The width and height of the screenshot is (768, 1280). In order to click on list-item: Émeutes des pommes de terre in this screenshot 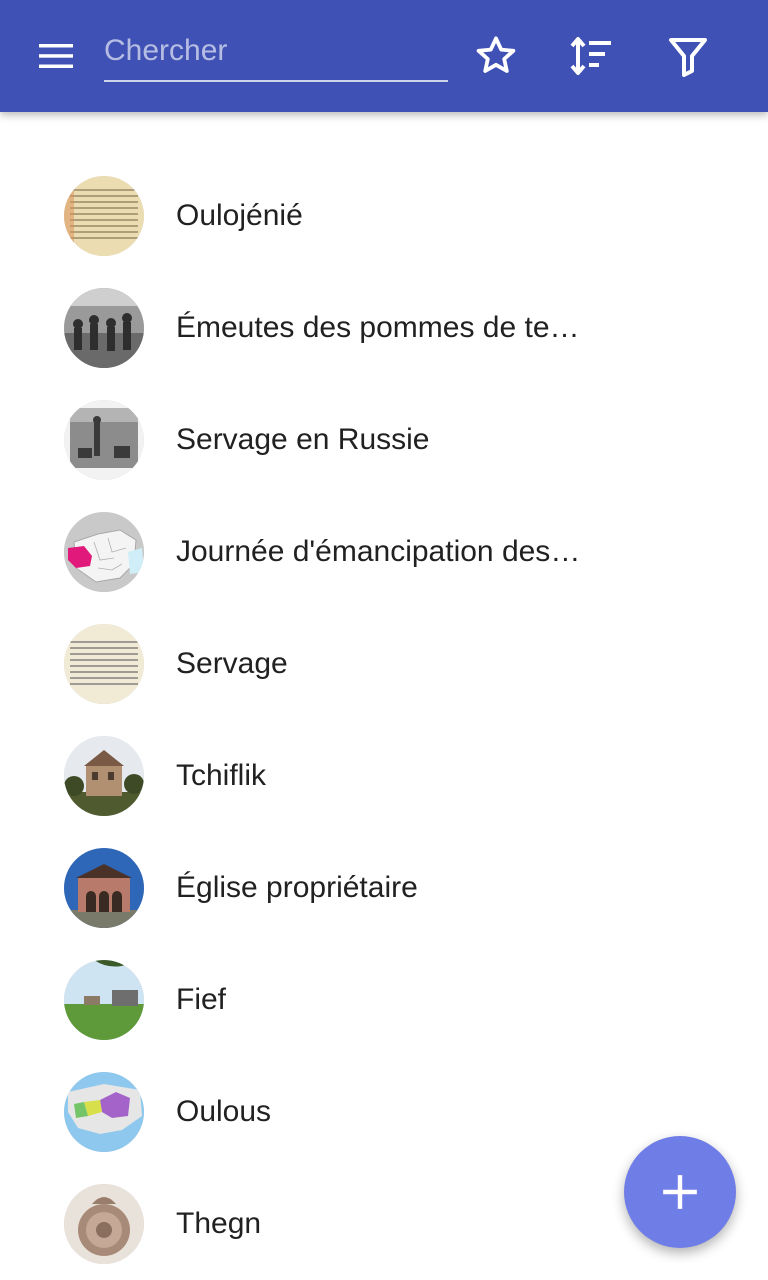, I will do `click(384, 328)`.